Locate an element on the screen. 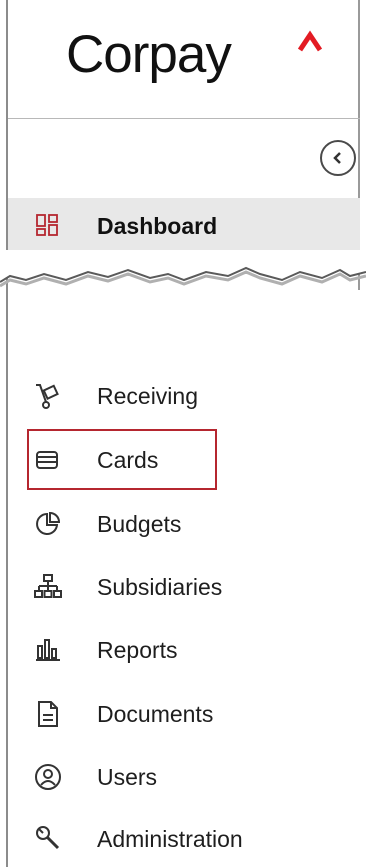 The width and height of the screenshot is (366, 867). logo-area: Corpay is located at coordinates (184, 59).